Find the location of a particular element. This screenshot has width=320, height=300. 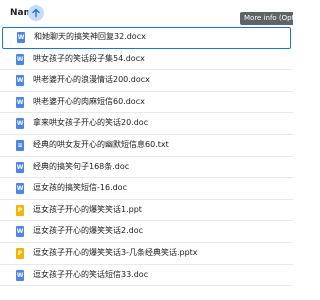

sort-ascending-button is located at coordinates (36, 13).